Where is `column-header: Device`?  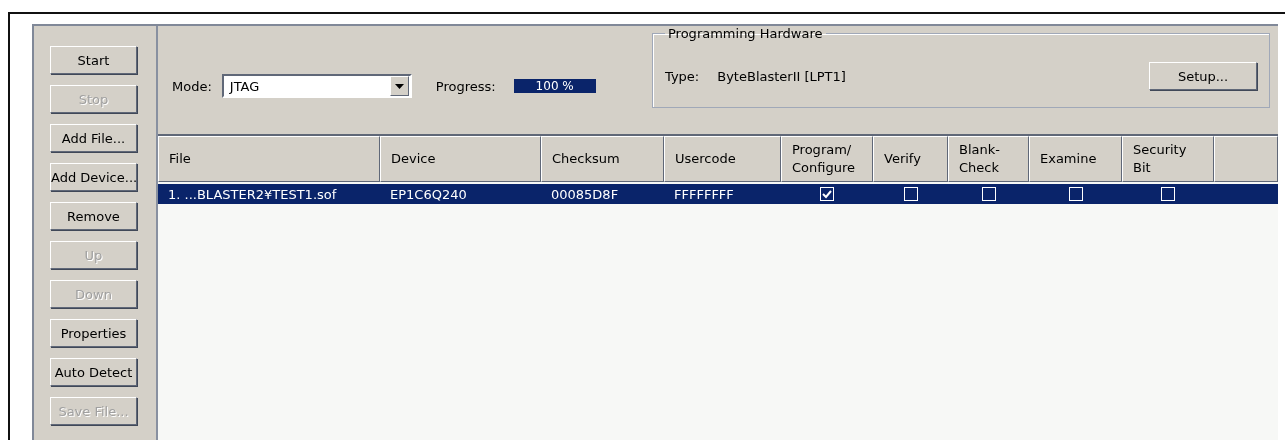 column-header: Device is located at coordinates (460, 159).